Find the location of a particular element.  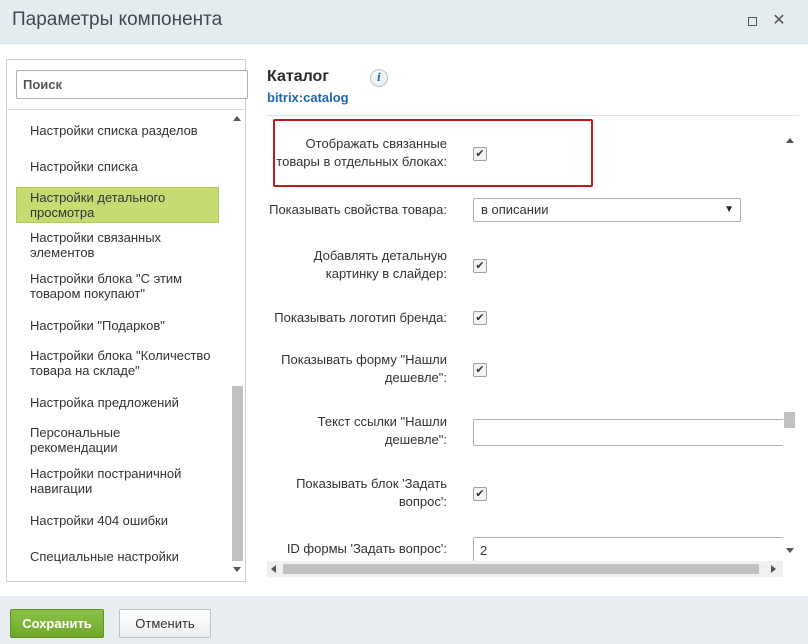

sidebar-item-404: Настройки 404 ошибки is located at coordinates (117, 520).